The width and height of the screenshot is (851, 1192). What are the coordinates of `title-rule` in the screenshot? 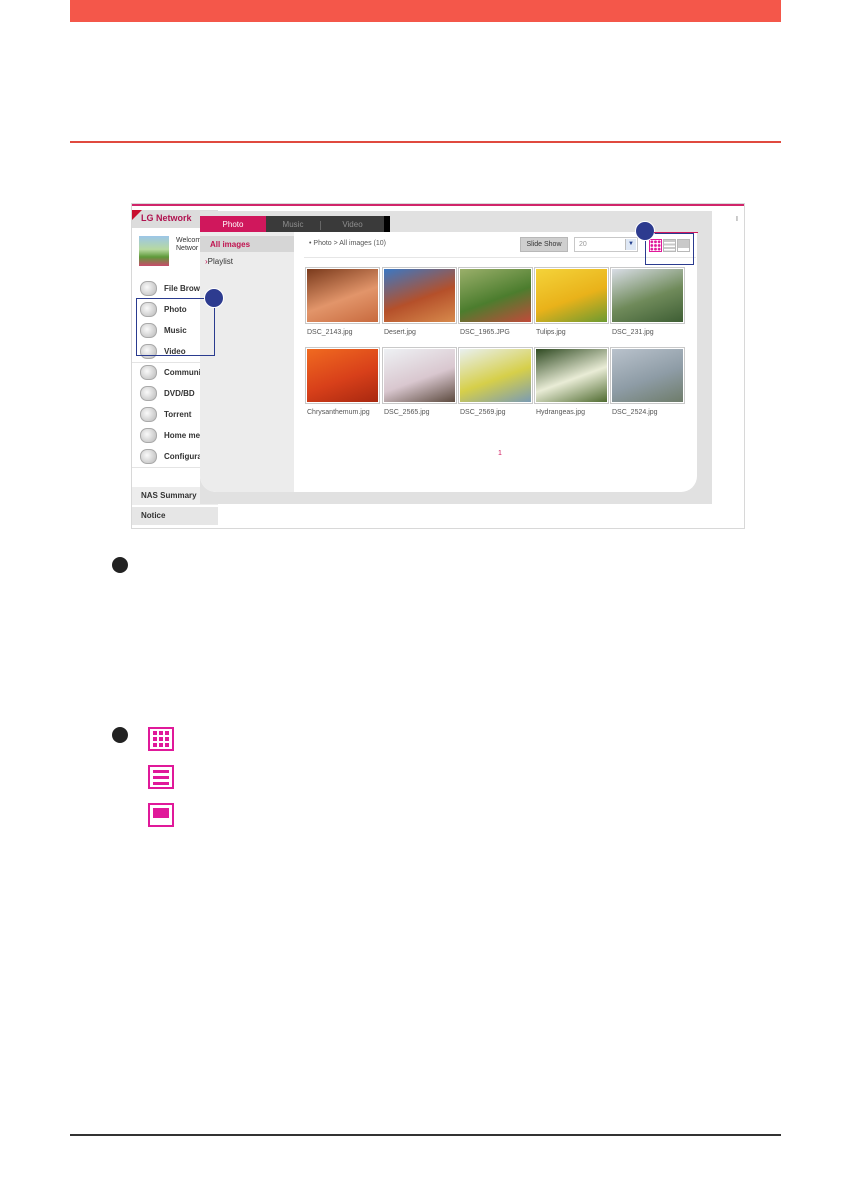 It's located at (425, 142).